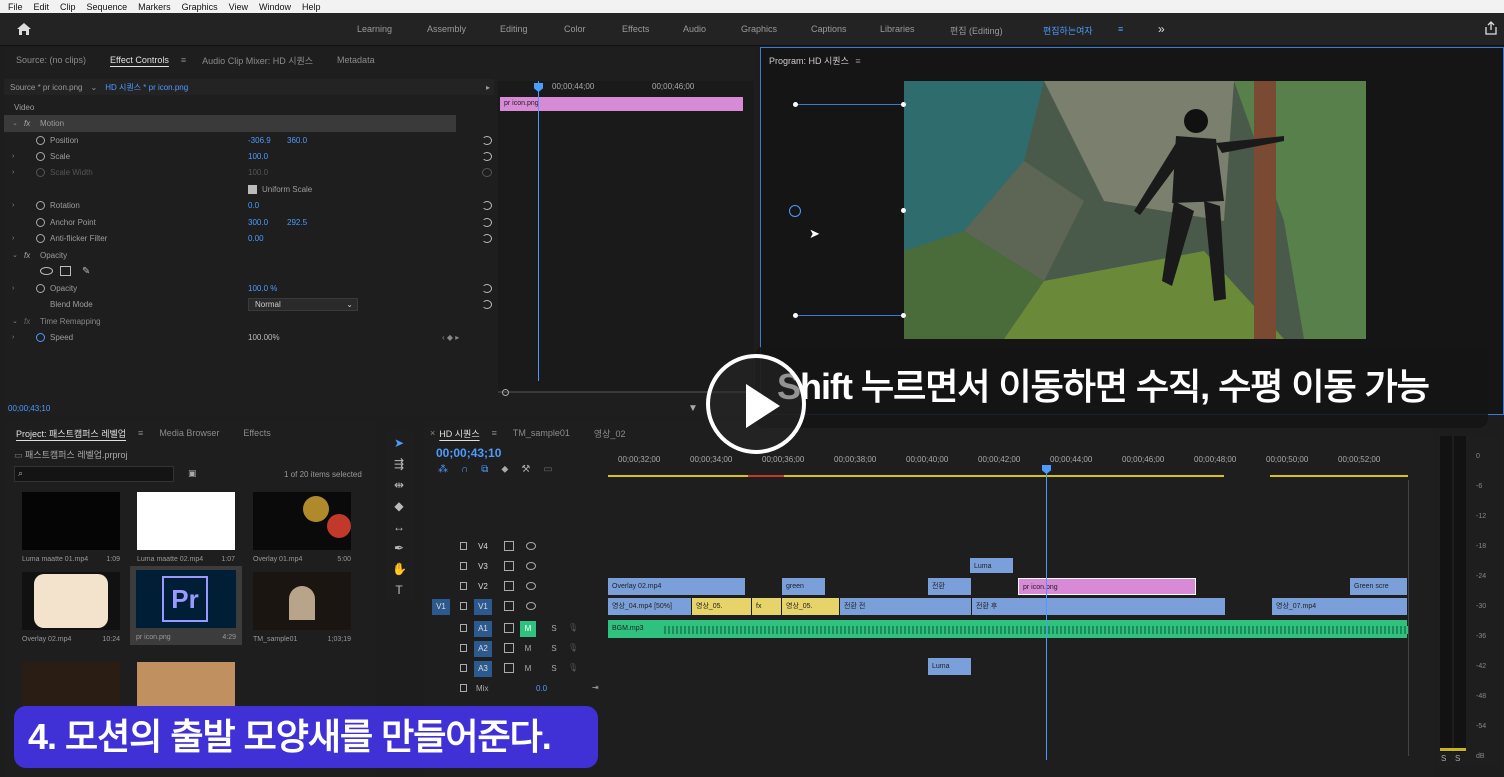 This screenshot has height=777, width=1504. What do you see at coordinates (1135, 210) in the screenshot?
I see `program-video-frame` at bounding box center [1135, 210].